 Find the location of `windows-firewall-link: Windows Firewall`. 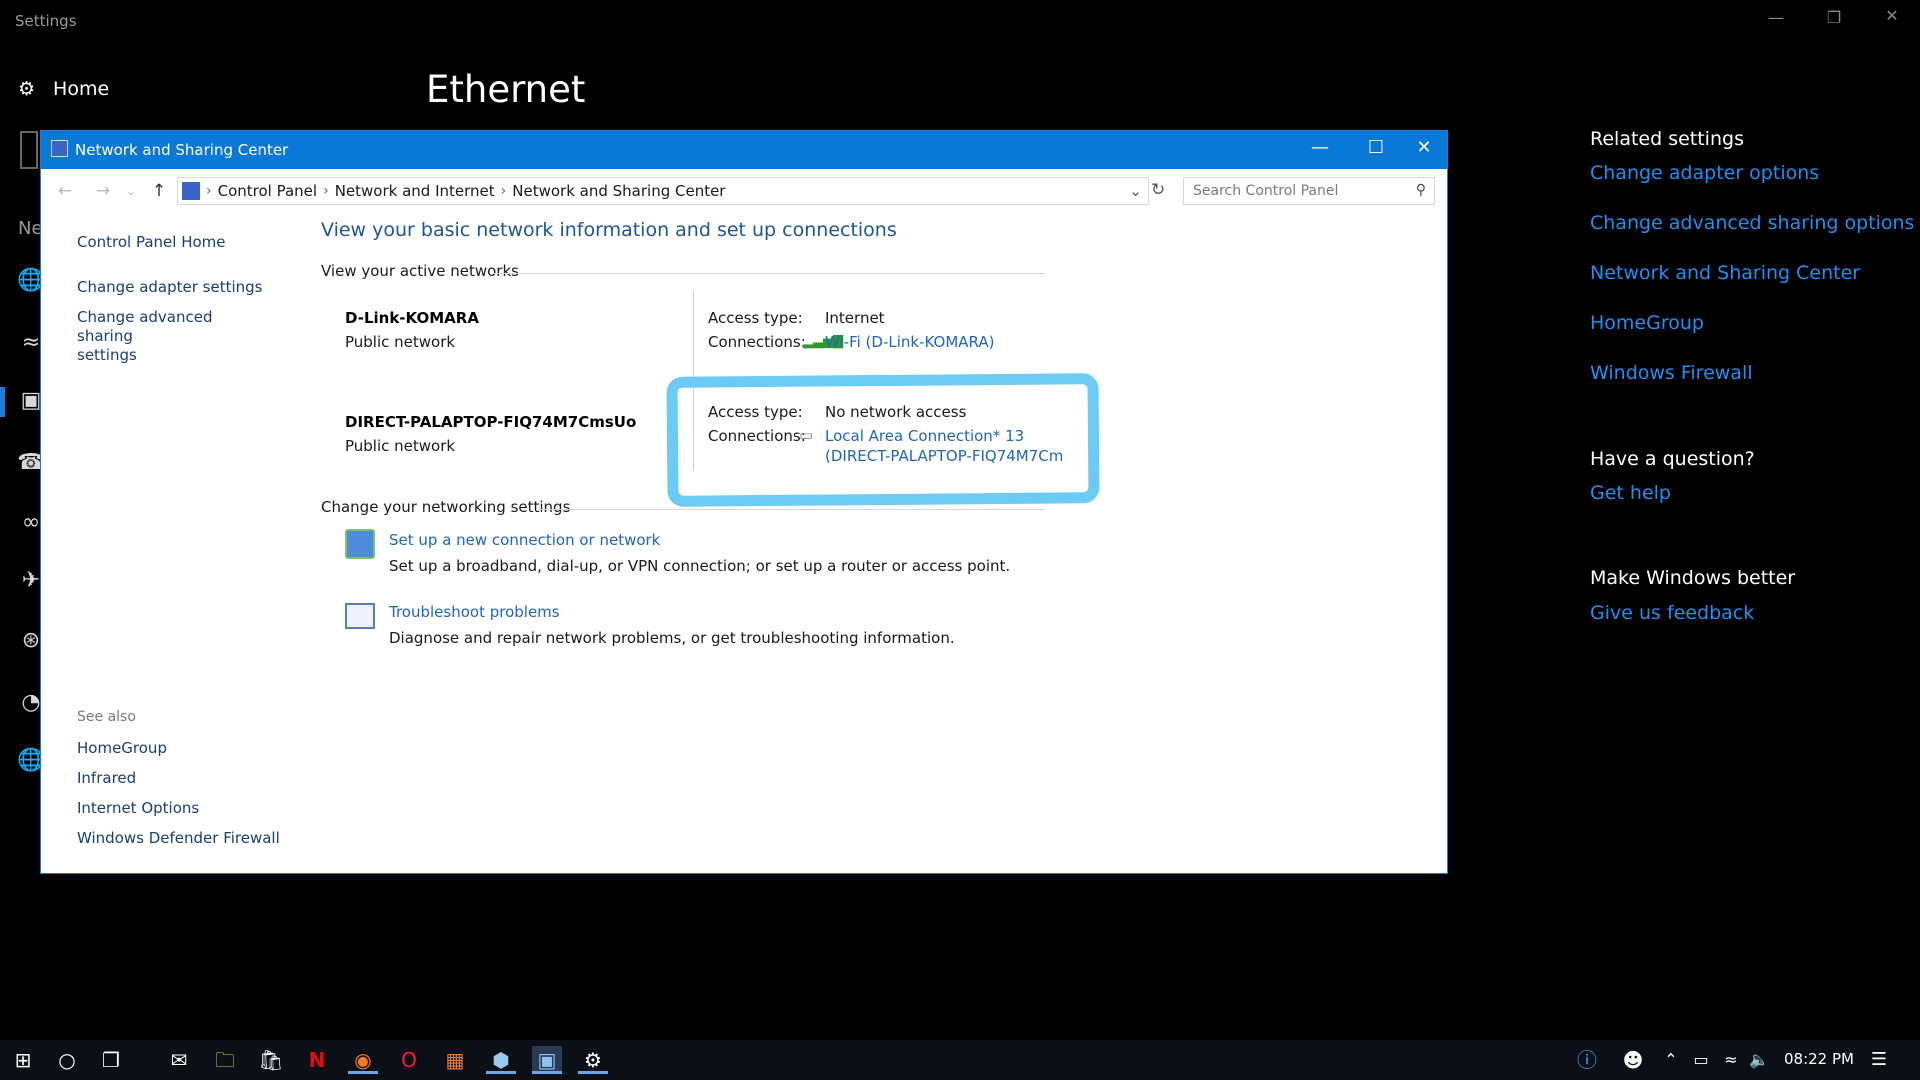

windows-firewall-link: Windows Firewall is located at coordinates (1671, 373).